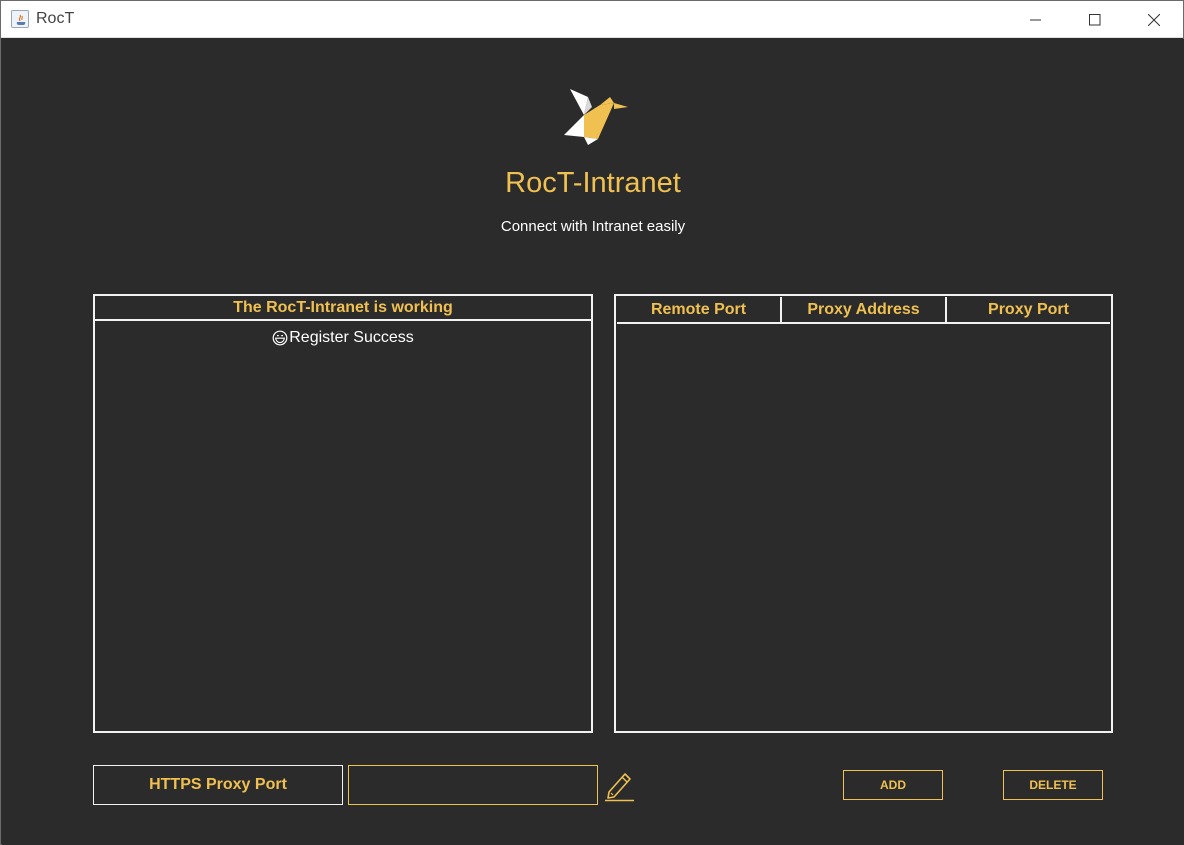 Image resolution: width=1184 pixels, height=845 pixels. I want to click on window-title: RocT, so click(55, 18).